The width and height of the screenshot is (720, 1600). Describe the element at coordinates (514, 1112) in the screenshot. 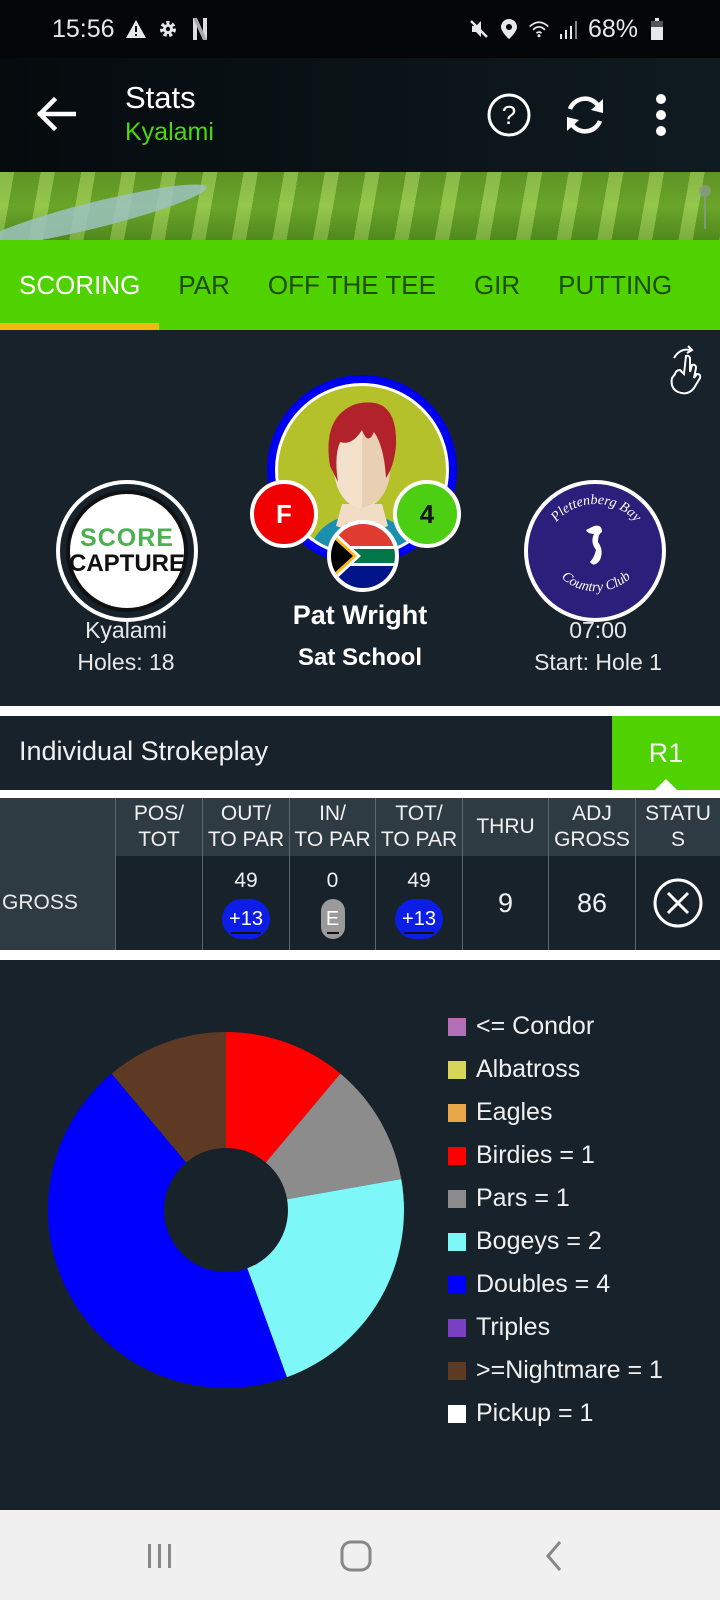

I see `legend-label: Eagles` at that location.